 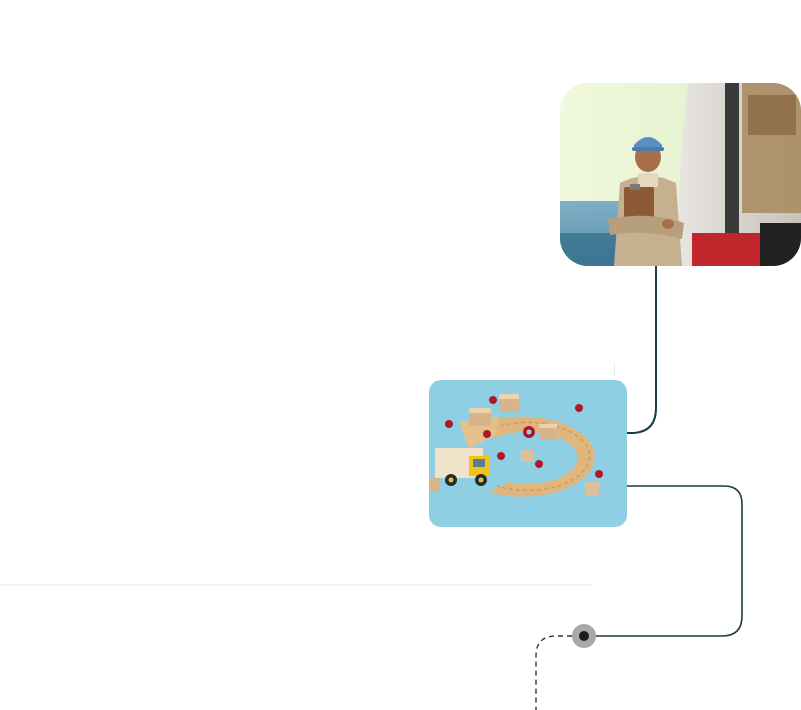 What do you see at coordinates (296, 585) in the screenshot?
I see `horizontal-divider` at bounding box center [296, 585].